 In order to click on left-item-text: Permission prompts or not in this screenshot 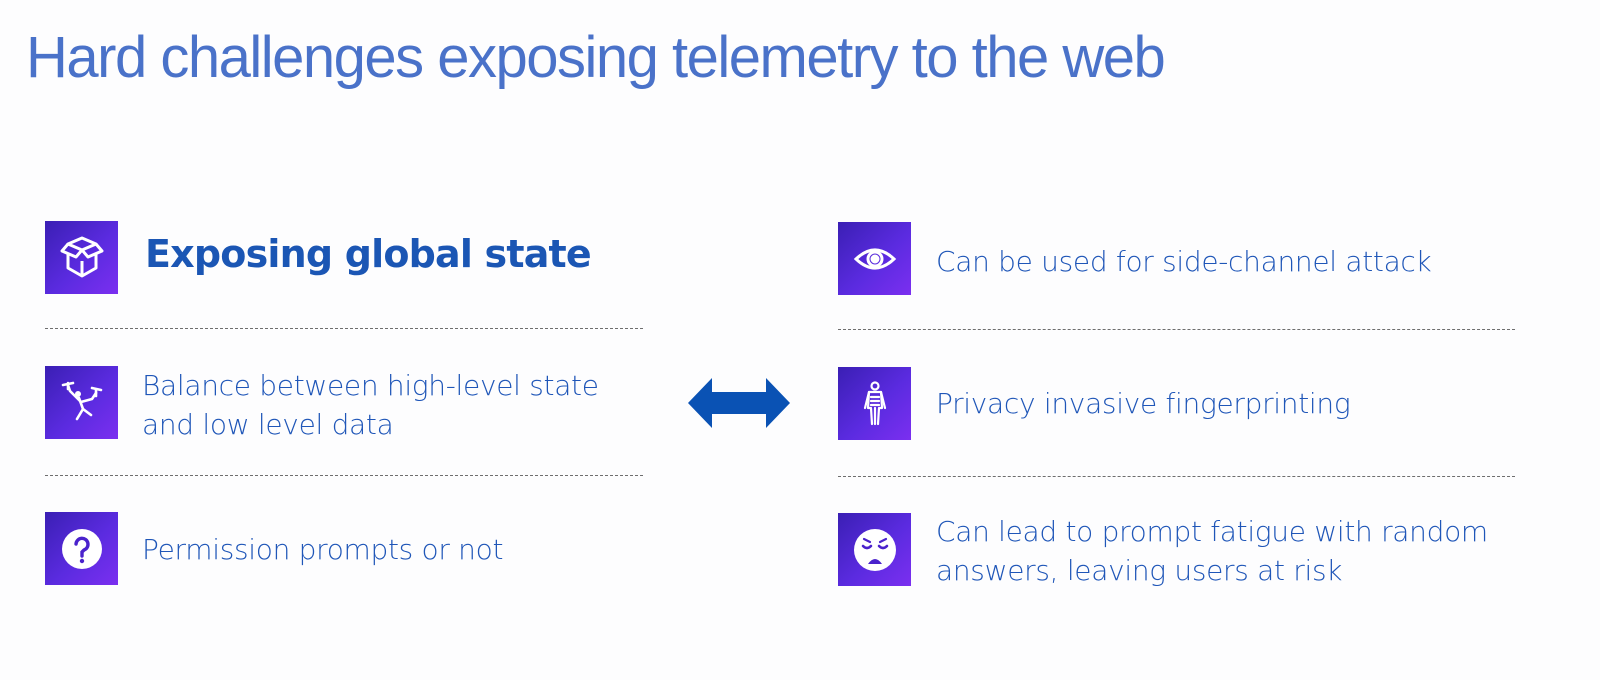, I will do `click(323, 549)`.